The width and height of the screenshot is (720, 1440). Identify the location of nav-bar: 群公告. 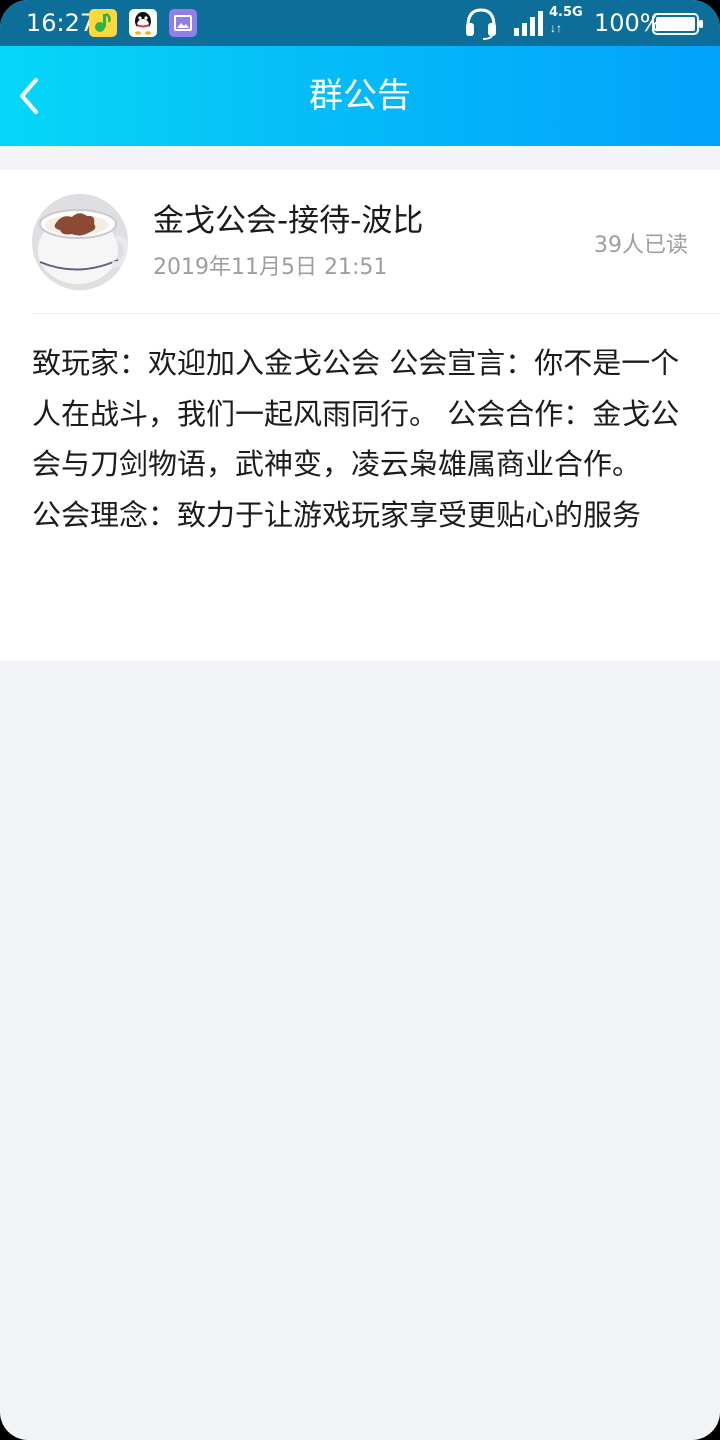
(360, 96).